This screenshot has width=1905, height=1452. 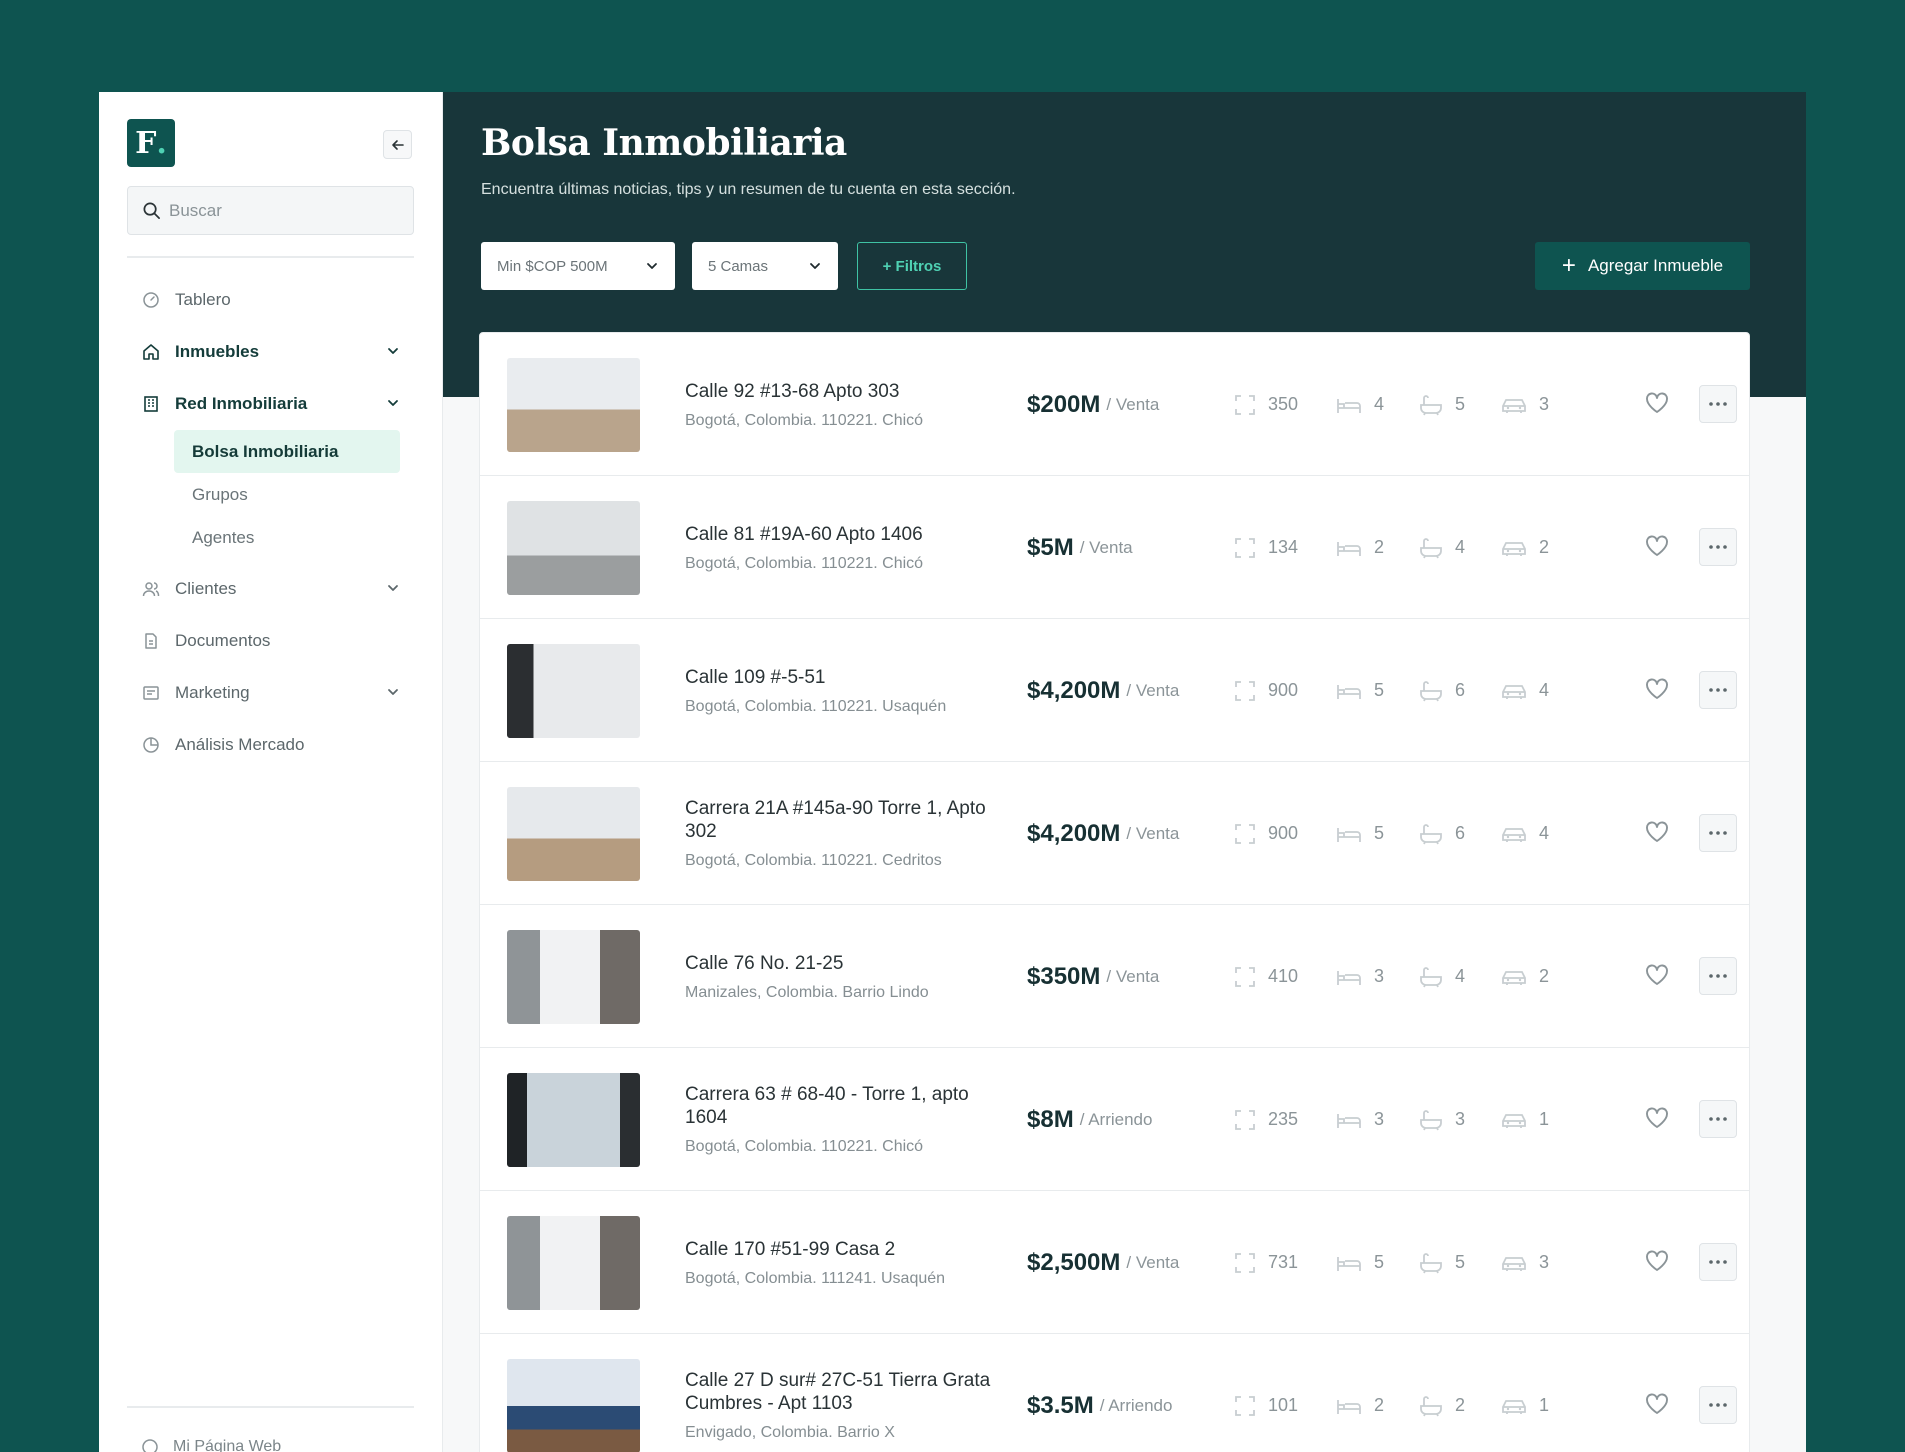 What do you see at coordinates (211, 1445) in the screenshot?
I see `my-website-link: Mi Página Web` at bounding box center [211, 1445].